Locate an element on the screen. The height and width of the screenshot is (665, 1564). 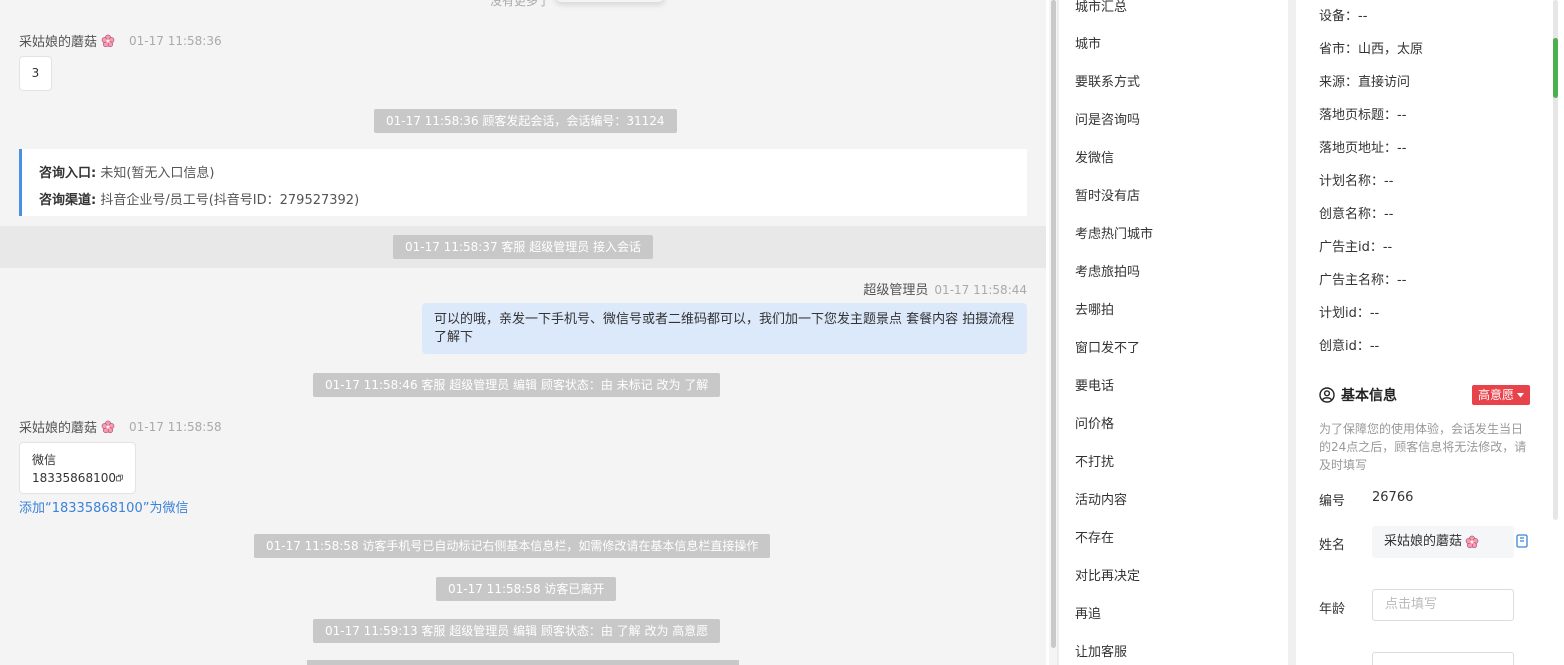
quick-reply-item: 考虑旅拍吗 is located at coordinates (1107, 270).